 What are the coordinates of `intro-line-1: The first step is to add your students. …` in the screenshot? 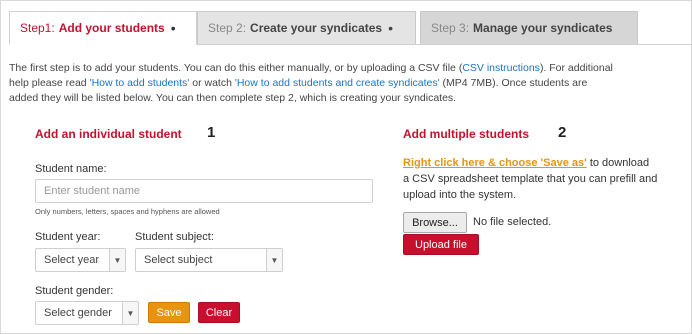 It's located at (350, 68).